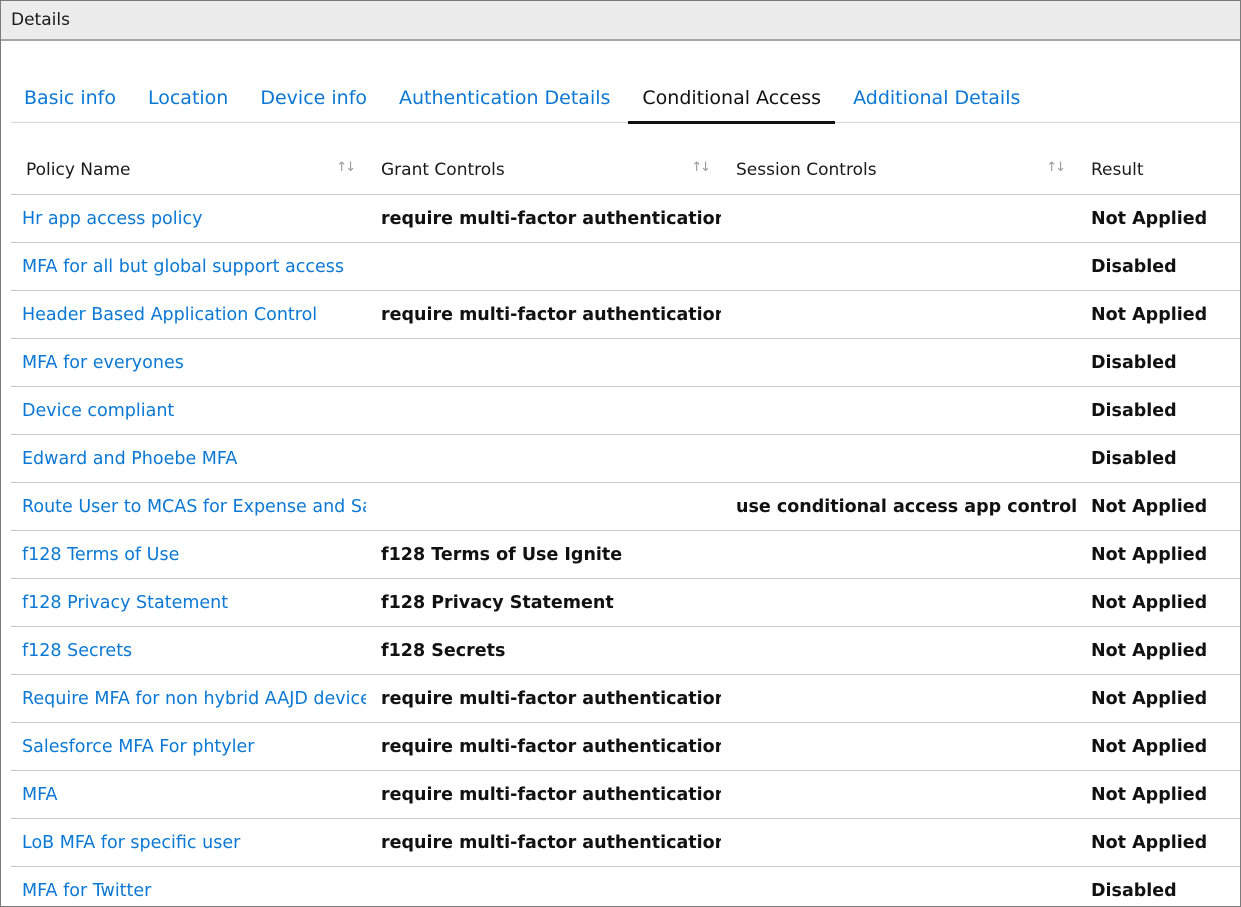 The height and width of the screenshot is (907, 1241). What do you see at coordinates (443, 650) in the screenshot?
I see `grant-controls-cell: f128 Secrets` at bounding box center [443, 650].